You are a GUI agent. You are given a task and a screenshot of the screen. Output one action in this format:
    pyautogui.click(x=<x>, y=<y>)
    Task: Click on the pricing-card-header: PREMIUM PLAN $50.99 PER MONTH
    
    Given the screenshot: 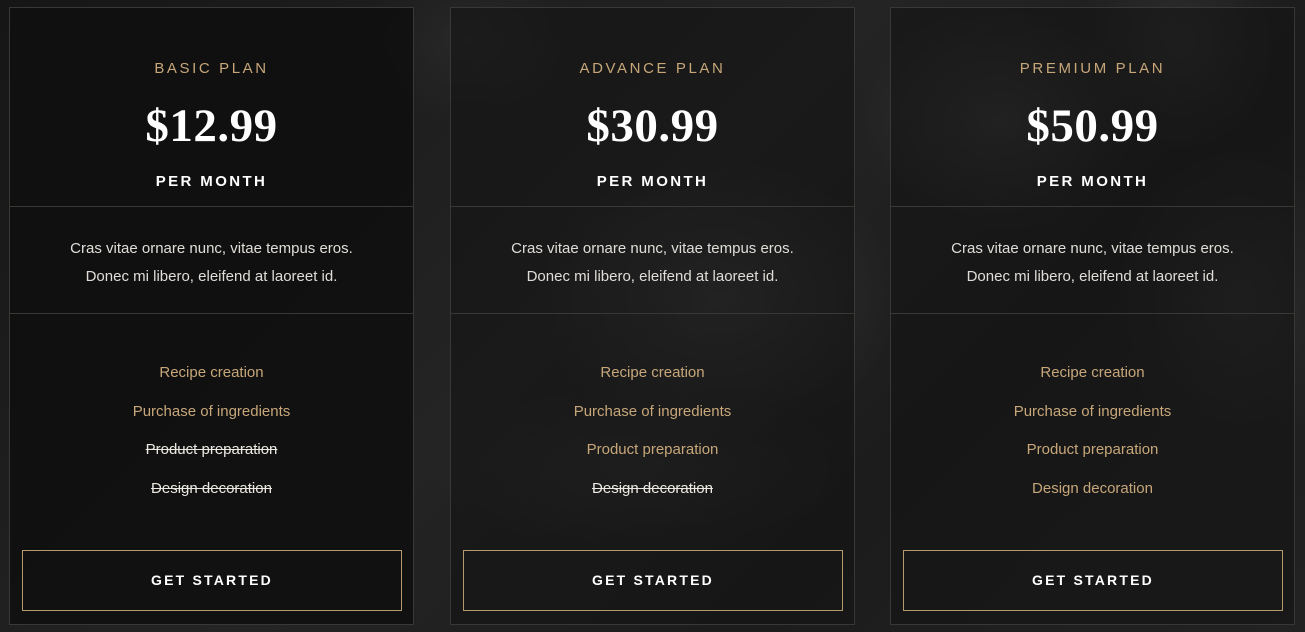 What is the action you would take?
    pyautogui.click(x=1092, y=107)
    